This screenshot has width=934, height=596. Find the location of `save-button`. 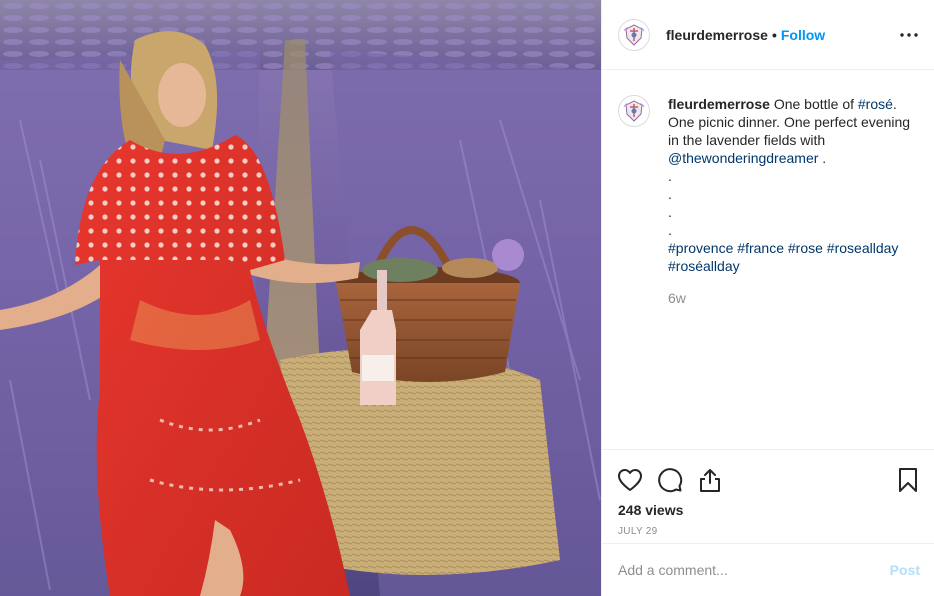

save-button is located at coordinates (908, 480).